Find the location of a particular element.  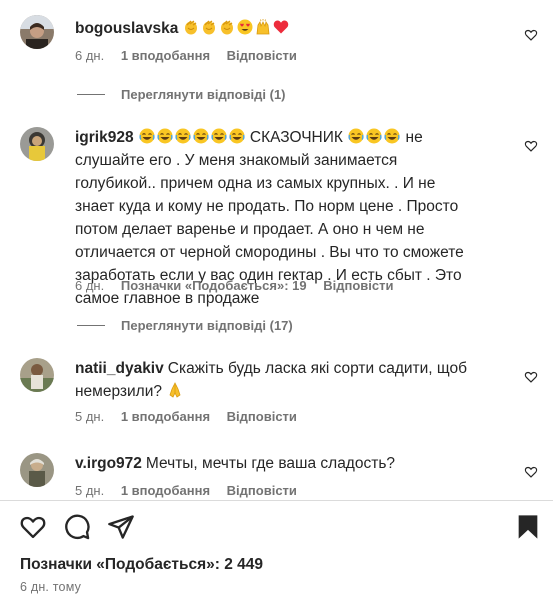

comment-text: v.irgo972 Мечты, мечты где ваша сладость? is located at coordinates (275, 463).